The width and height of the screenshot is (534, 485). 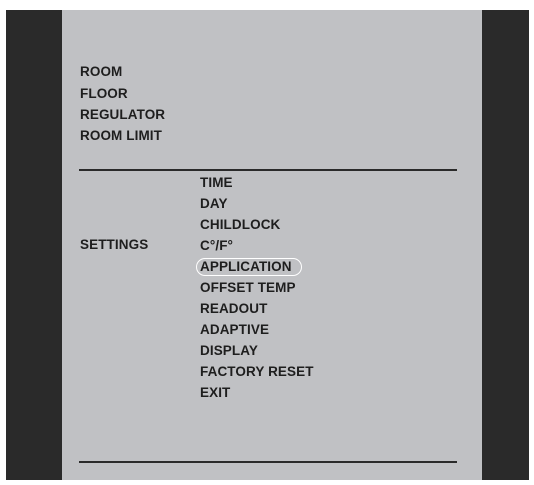 What do you see at coordinates (257, 372) in the screenshot?
I see `settings-item-factory-reset: FACTORY RESET` at bounding box center [257, 372].